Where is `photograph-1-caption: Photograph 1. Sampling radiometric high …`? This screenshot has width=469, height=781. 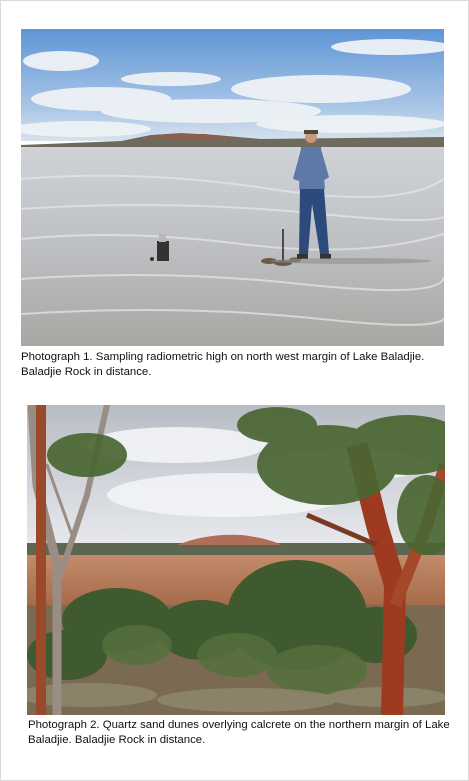
photograph-1-caption: Photograph 1. Sampling radiometric high … is located at coordinates (223, 364).